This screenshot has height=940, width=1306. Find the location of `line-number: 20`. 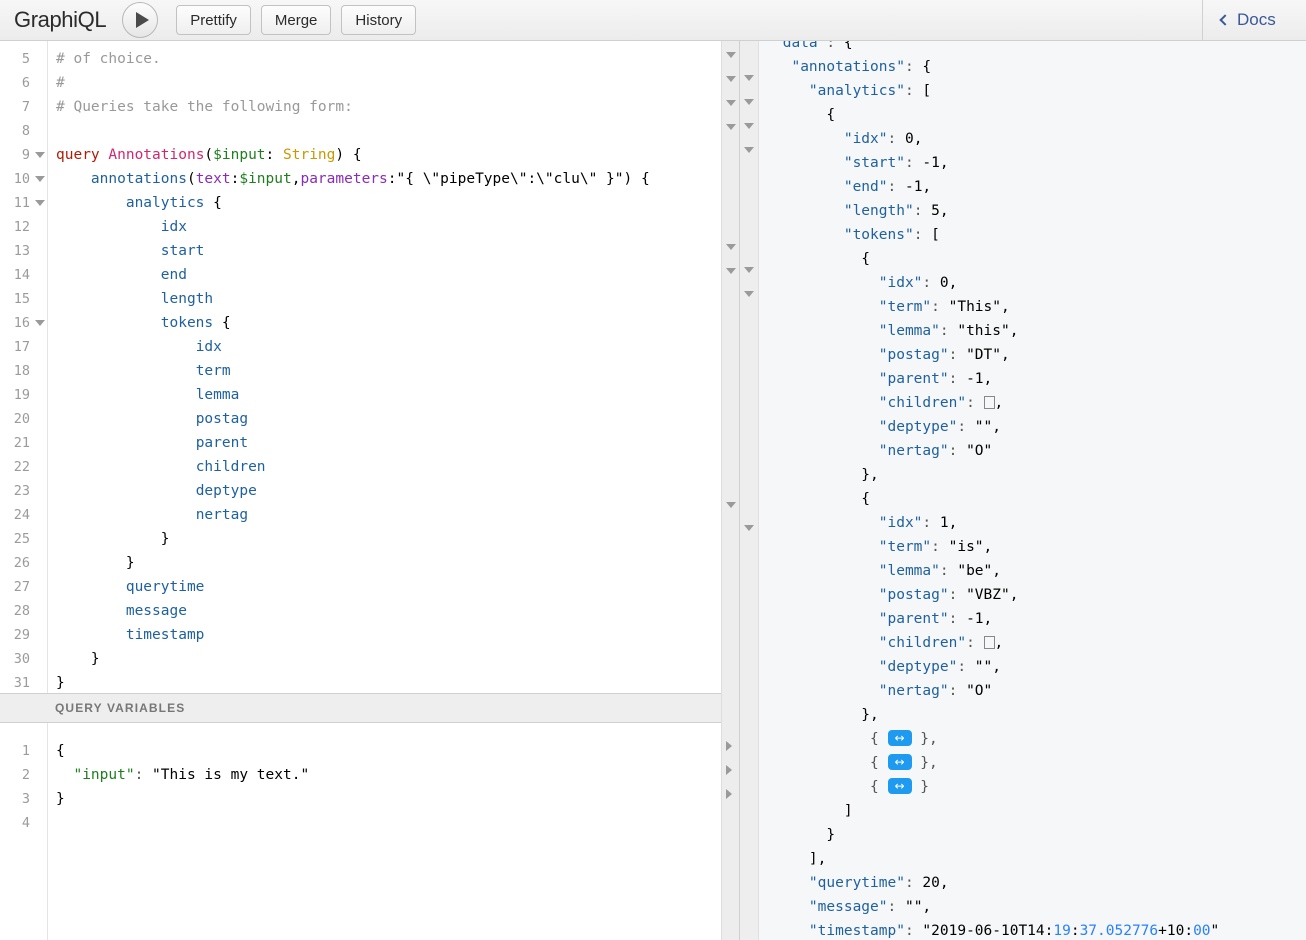

line-number: 20 is located at coordinates (21, 419).